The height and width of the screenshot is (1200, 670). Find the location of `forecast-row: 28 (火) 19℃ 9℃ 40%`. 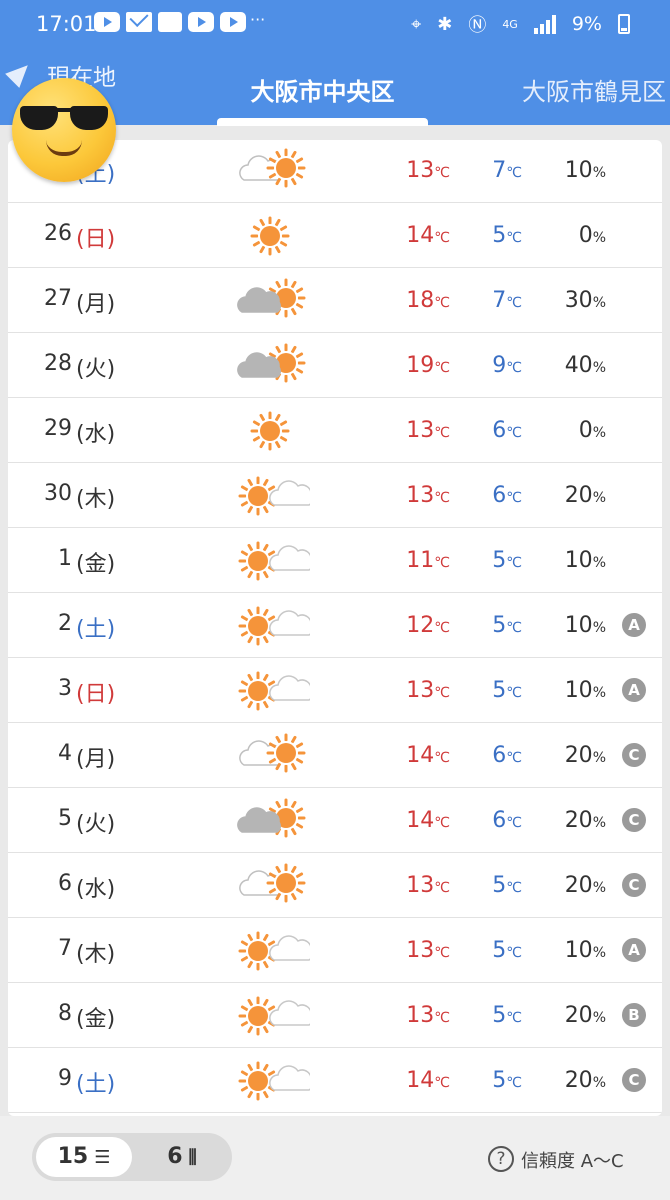

forecast-row: 28 (火) 19℃ 9℃ 40% is located at coordinates (335, 365).